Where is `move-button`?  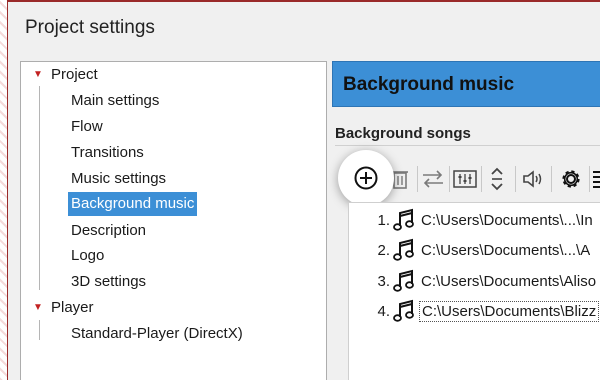
move-button is located at coordinates (497, 179).